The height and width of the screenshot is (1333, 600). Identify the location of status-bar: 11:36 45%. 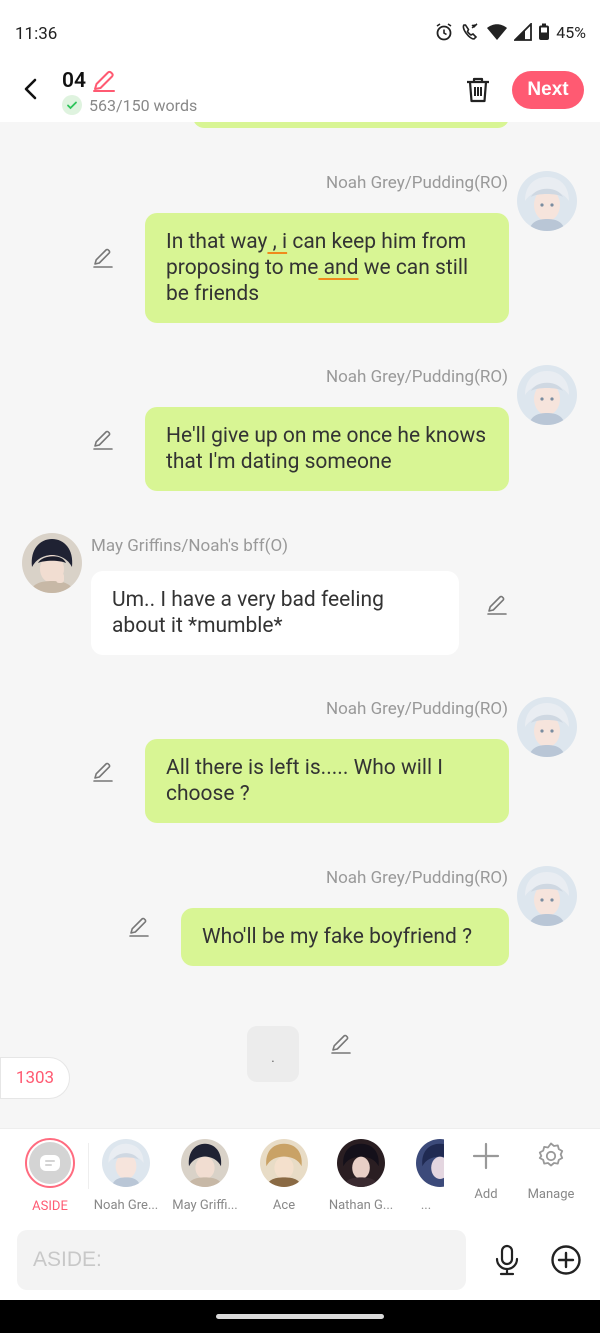
(300, 32).